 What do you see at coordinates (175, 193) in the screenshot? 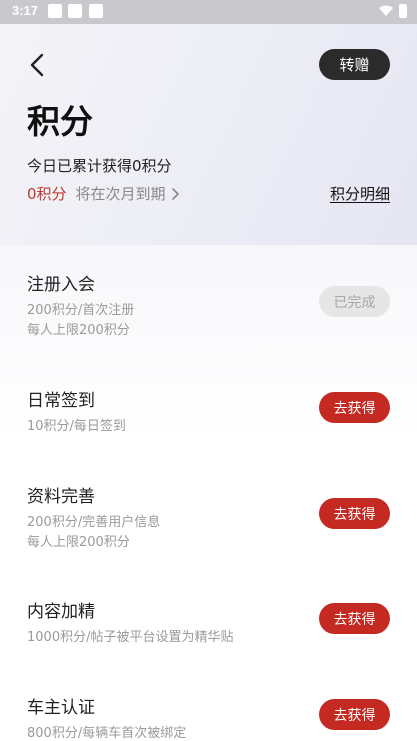
I see `chevron-right-icon` at bounding box center [175, 193].